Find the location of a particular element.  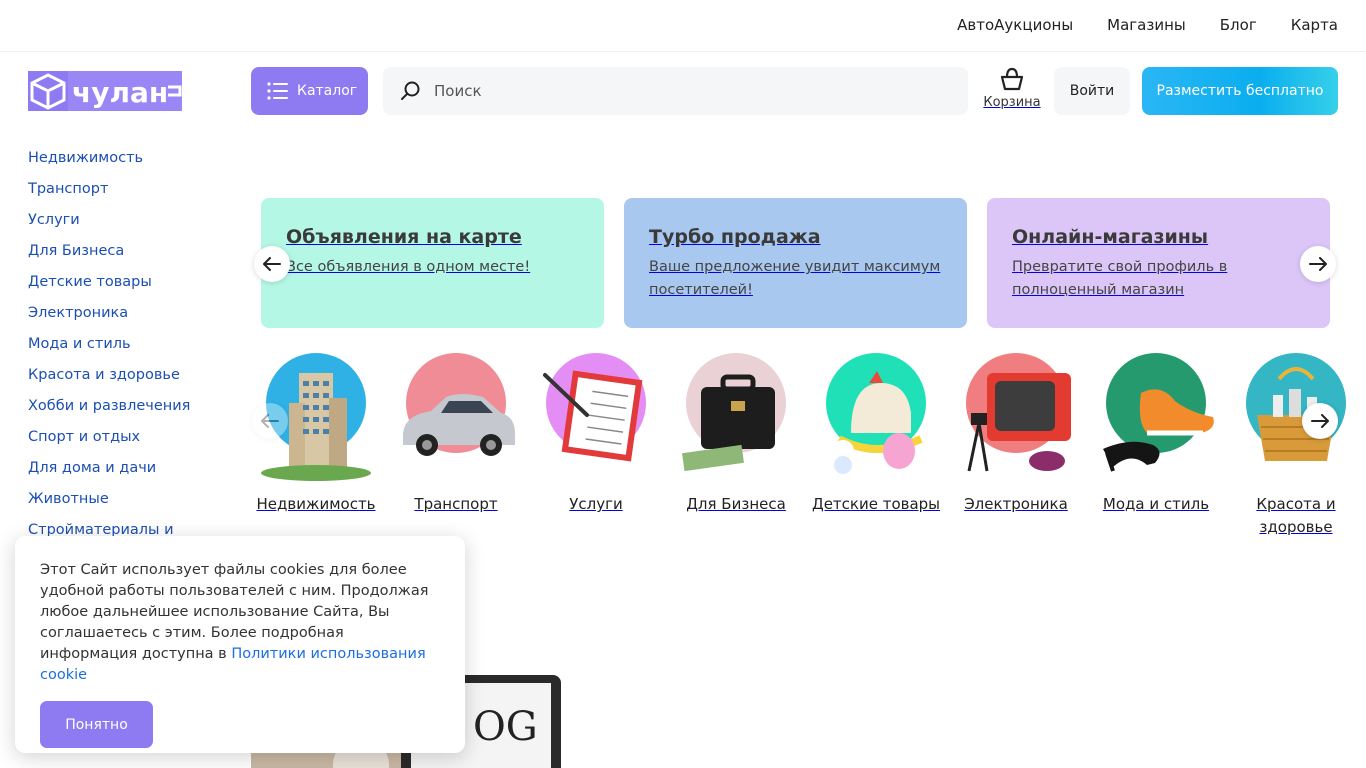

sidebar-item-home: Для дома и дачи is located at coordinates (133, 473).